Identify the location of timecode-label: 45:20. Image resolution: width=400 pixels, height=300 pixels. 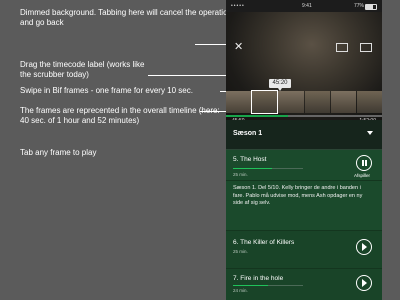
(280, 85).